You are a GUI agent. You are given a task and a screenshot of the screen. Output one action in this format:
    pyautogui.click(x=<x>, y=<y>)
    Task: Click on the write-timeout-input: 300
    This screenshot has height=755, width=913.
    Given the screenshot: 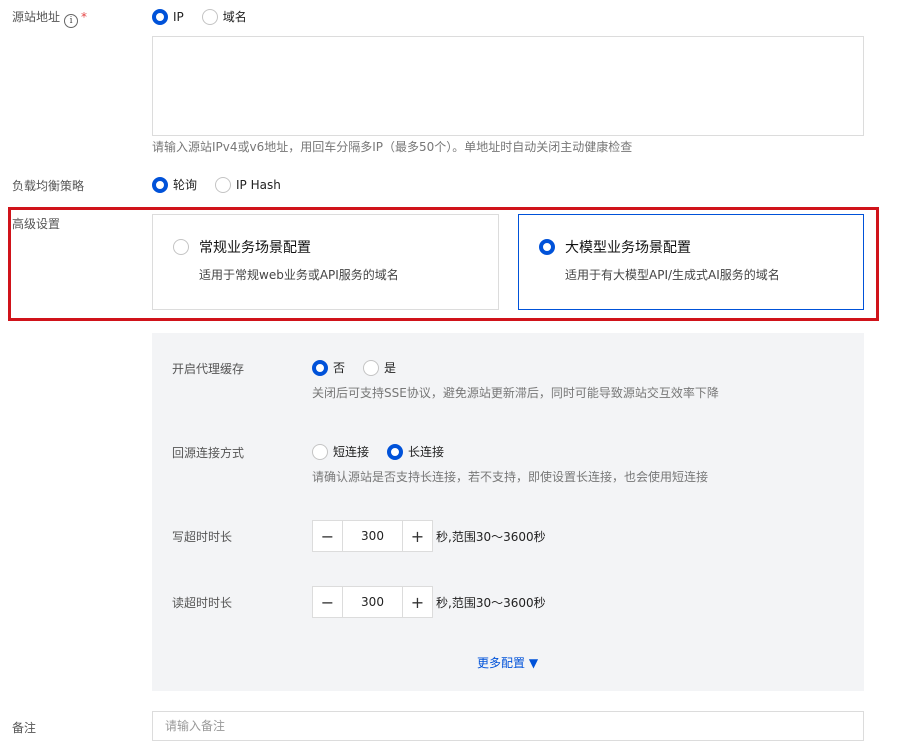 What is the action you would take?
    pyautogui.click(x=372, y=536)
    